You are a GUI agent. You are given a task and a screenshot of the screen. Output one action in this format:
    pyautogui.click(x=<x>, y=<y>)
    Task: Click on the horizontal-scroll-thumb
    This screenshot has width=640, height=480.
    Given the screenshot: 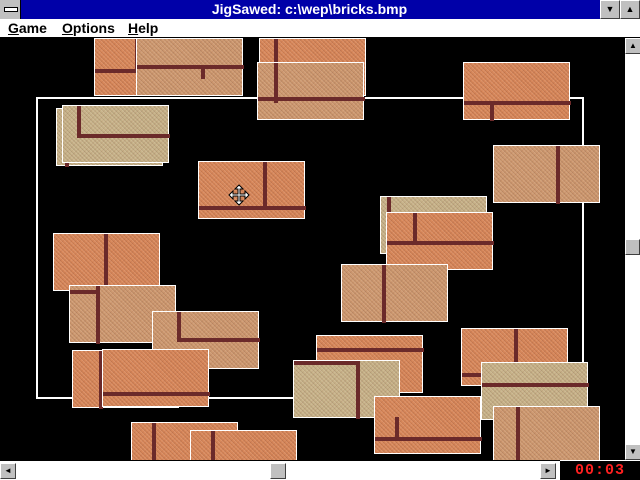 What is the action you would take?
    pyautogui.click(x=278, y=471)
    